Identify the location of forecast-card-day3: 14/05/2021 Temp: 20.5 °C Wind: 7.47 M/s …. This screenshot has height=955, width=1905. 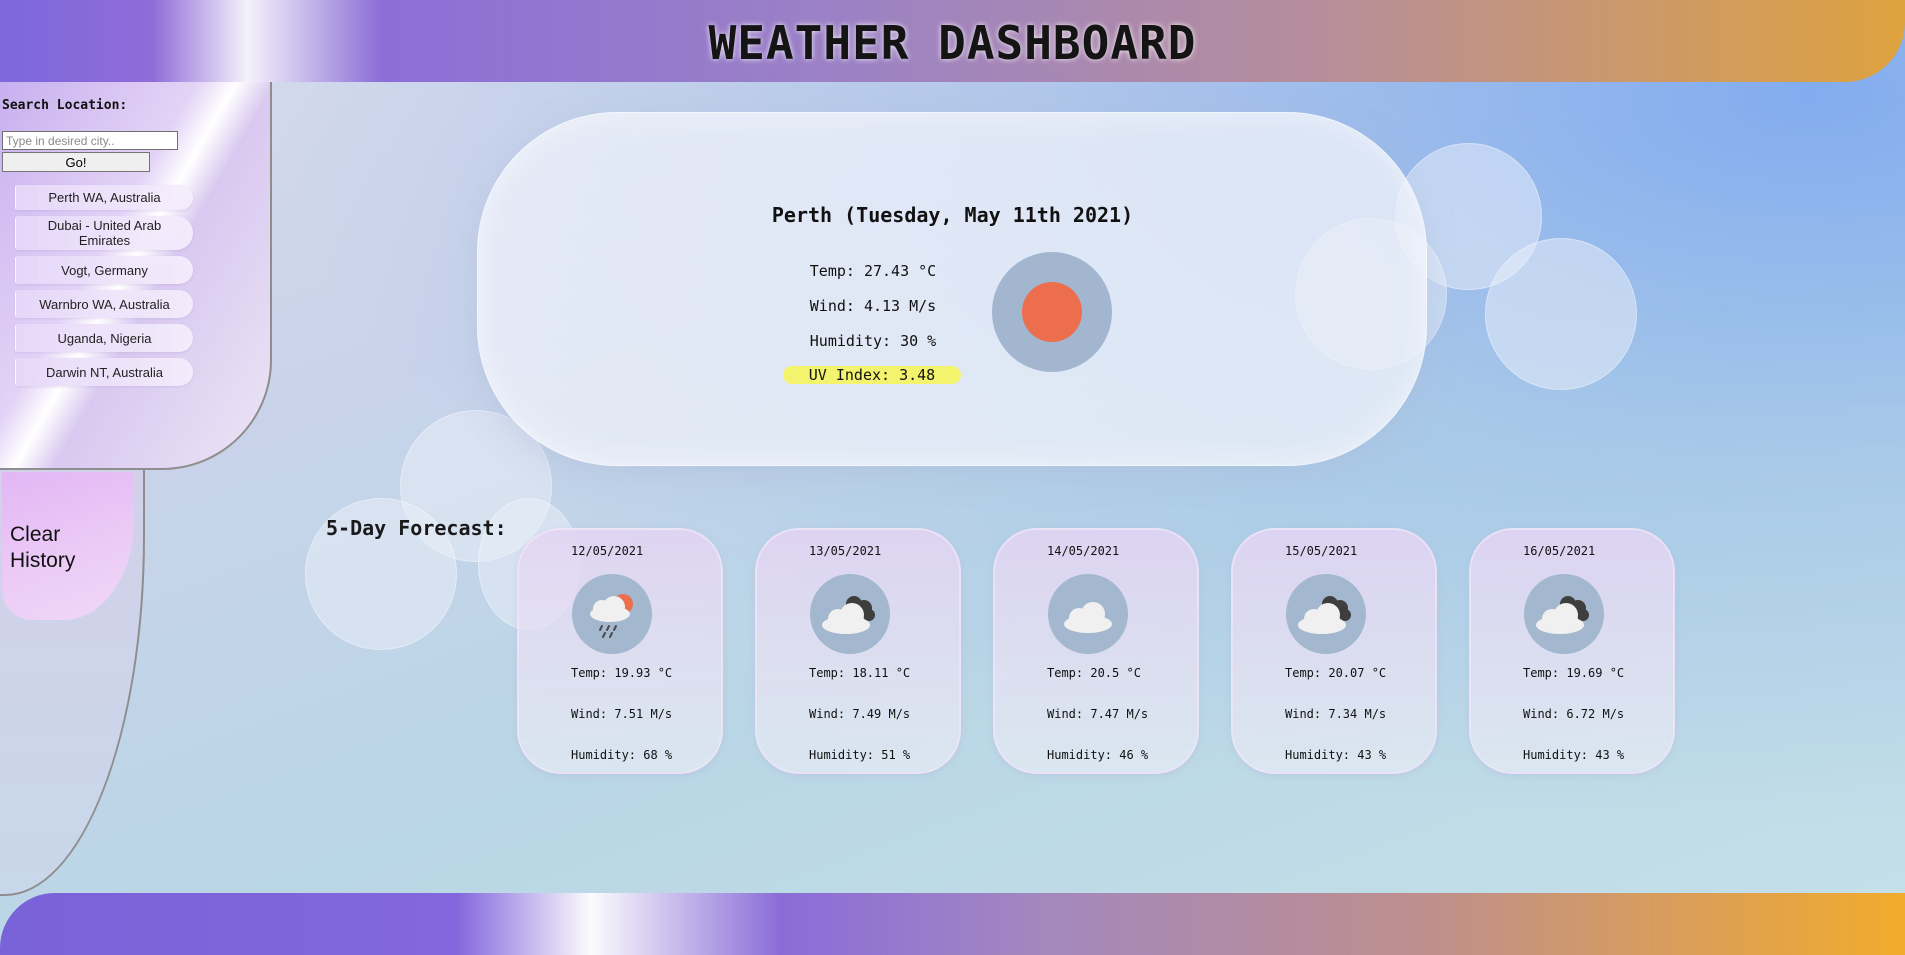
(1096, 651).